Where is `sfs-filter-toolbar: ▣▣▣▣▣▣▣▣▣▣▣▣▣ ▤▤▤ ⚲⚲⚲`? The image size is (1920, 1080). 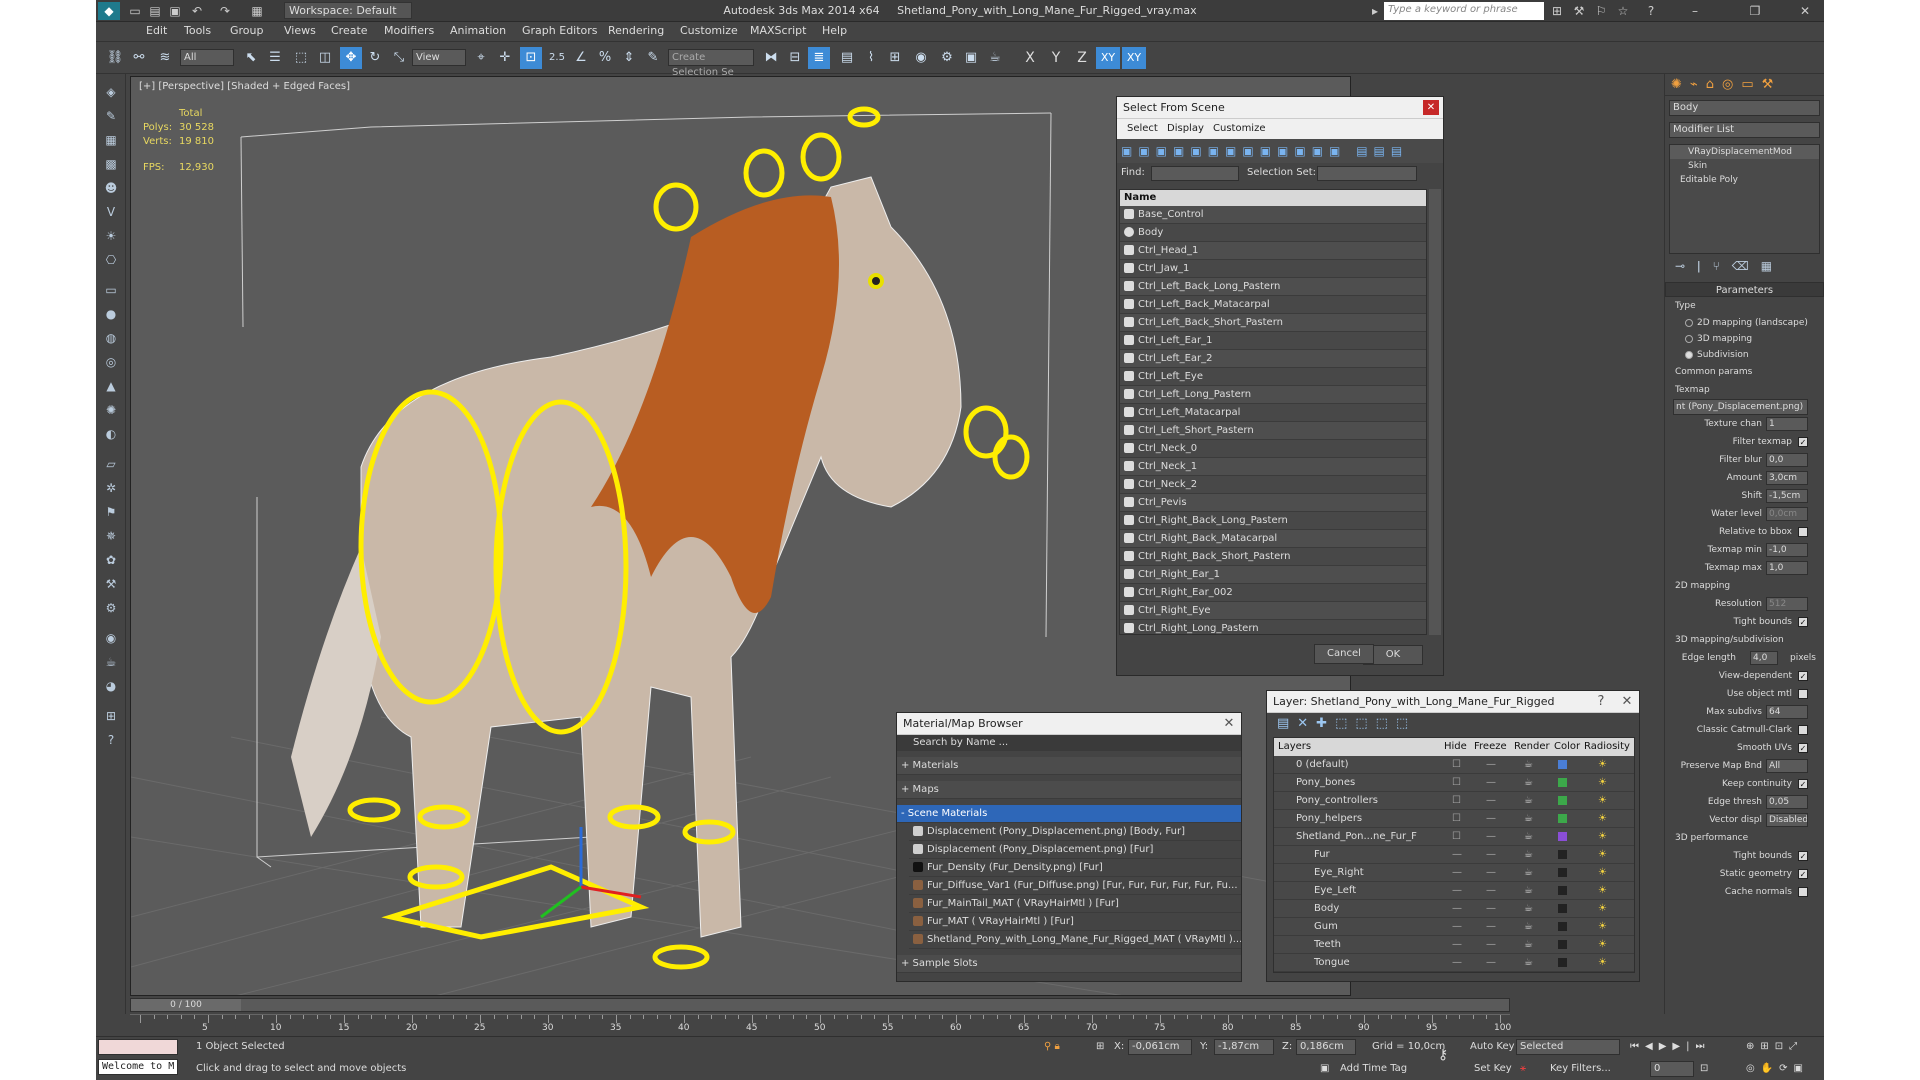
sfs-filter-toolbar: ▣▣▣▣▣▣▣▣▣▣▣▣▣ ▤▤▤ ⚲⚲⚲ is located at coordinates (1280, 160).